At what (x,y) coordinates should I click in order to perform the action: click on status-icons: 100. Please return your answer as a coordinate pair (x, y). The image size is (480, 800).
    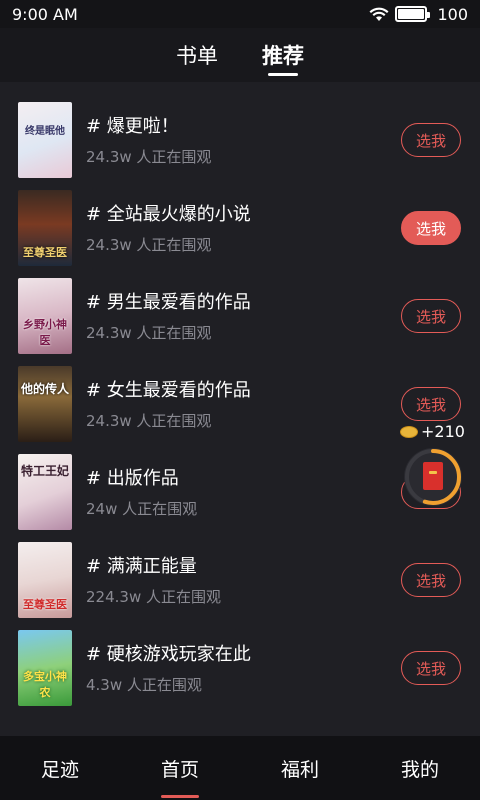
    Looking at the image, I should click on (418, 14).